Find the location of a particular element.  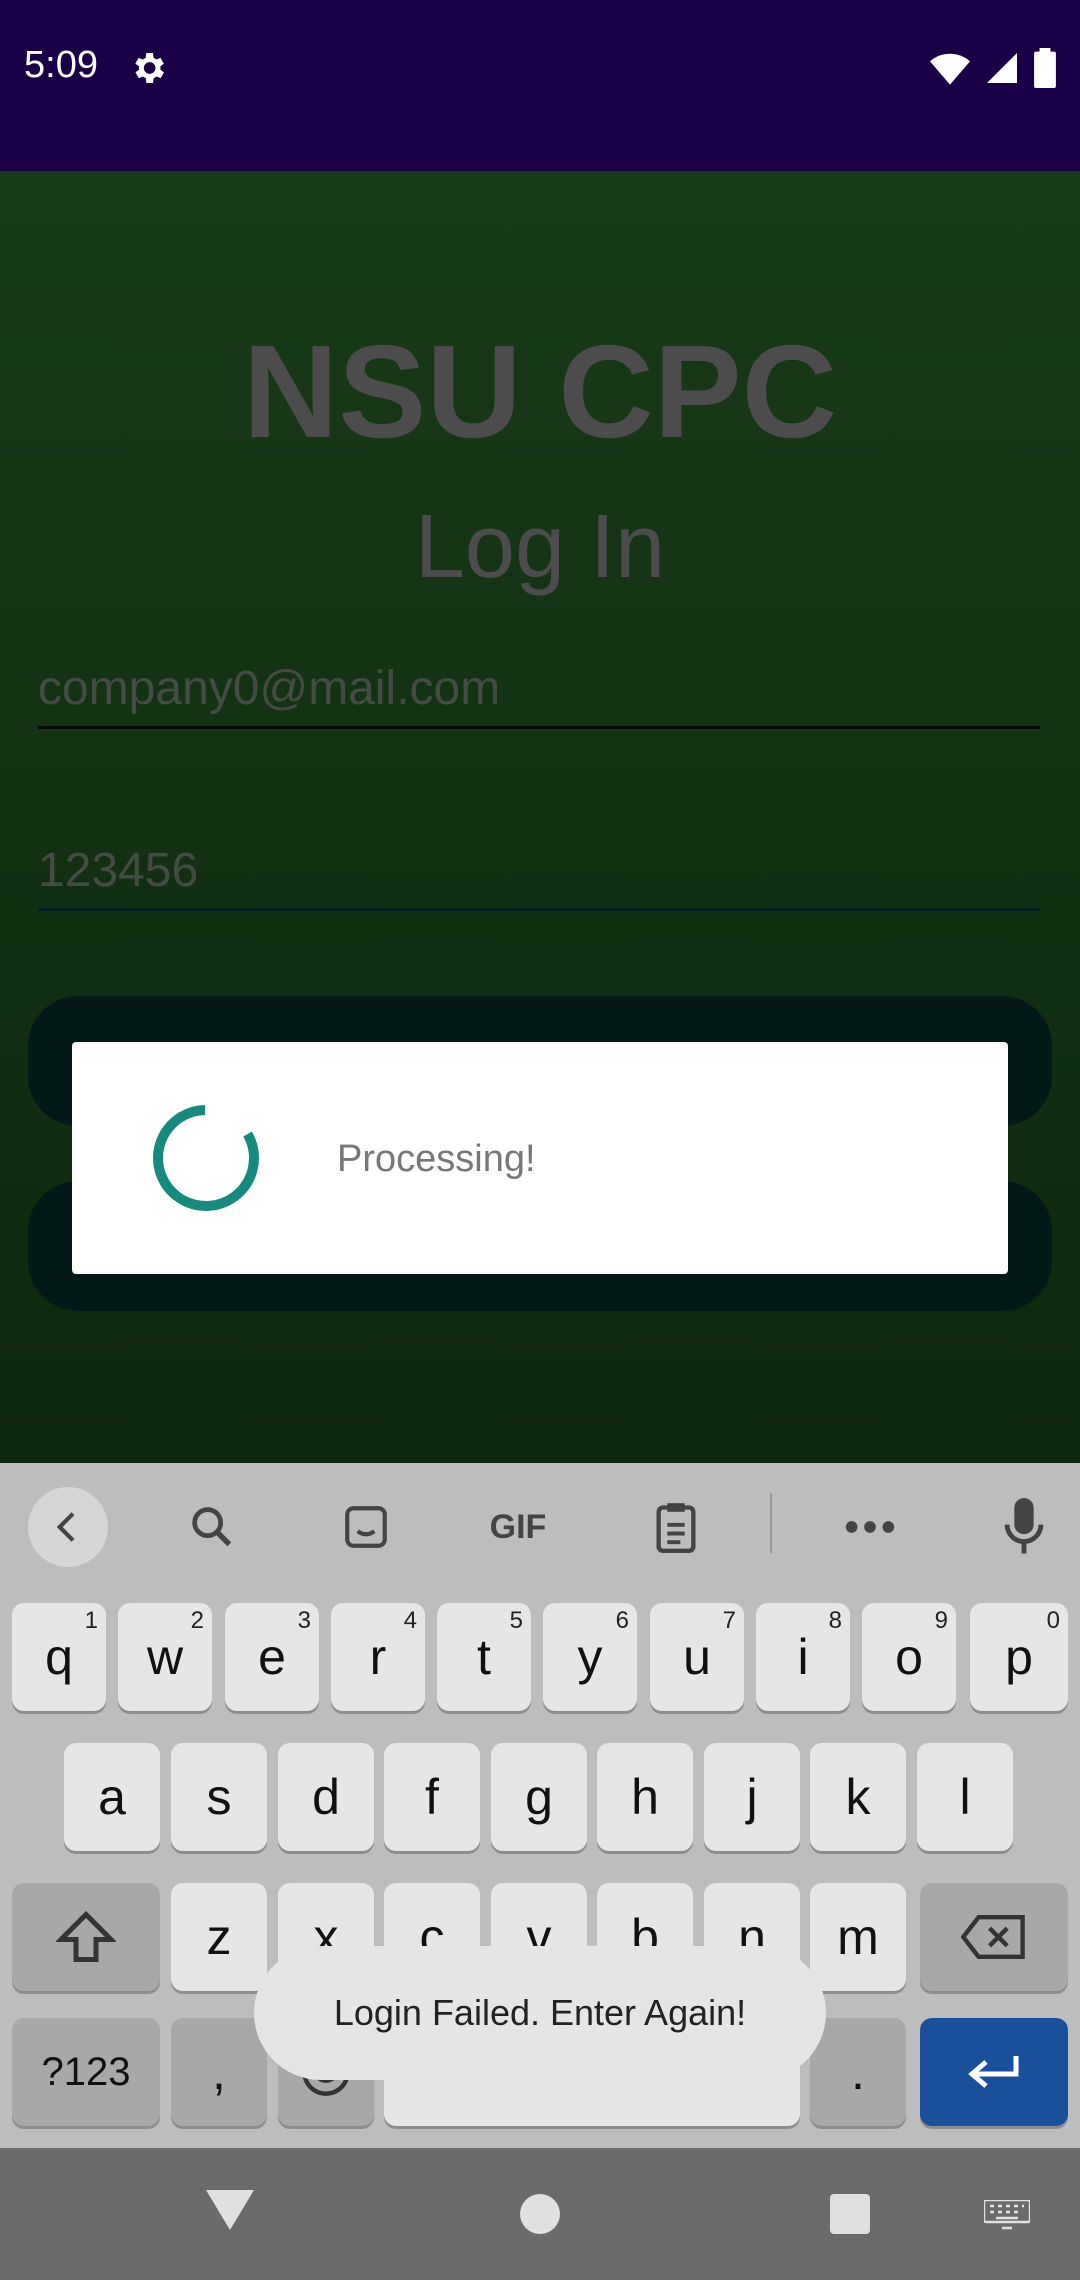

battery-icon is located at coordinates (1045, 68).